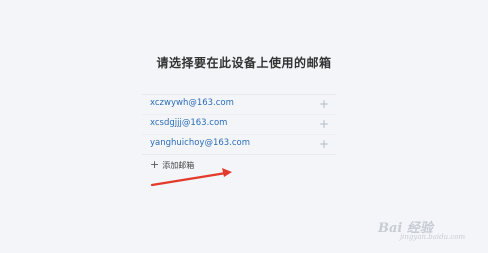 The image size is (488, 253). What do you see at coordinates (432, 232) in the screenshot?
I see `baidu-watermark: Bai 经验 jingyan.baidu.com` at bounding box center [432, 232].